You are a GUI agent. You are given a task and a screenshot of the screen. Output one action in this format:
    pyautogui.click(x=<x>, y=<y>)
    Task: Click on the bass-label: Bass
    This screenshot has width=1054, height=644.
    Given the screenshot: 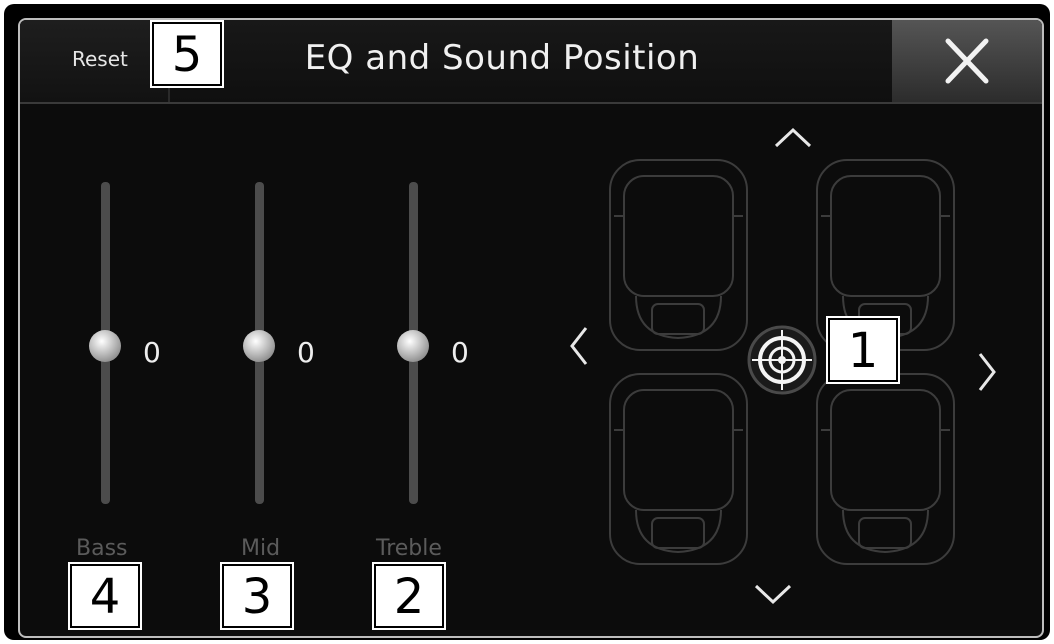 What is the action you would take?
    pyautogui.click(x=102, y=548)
    